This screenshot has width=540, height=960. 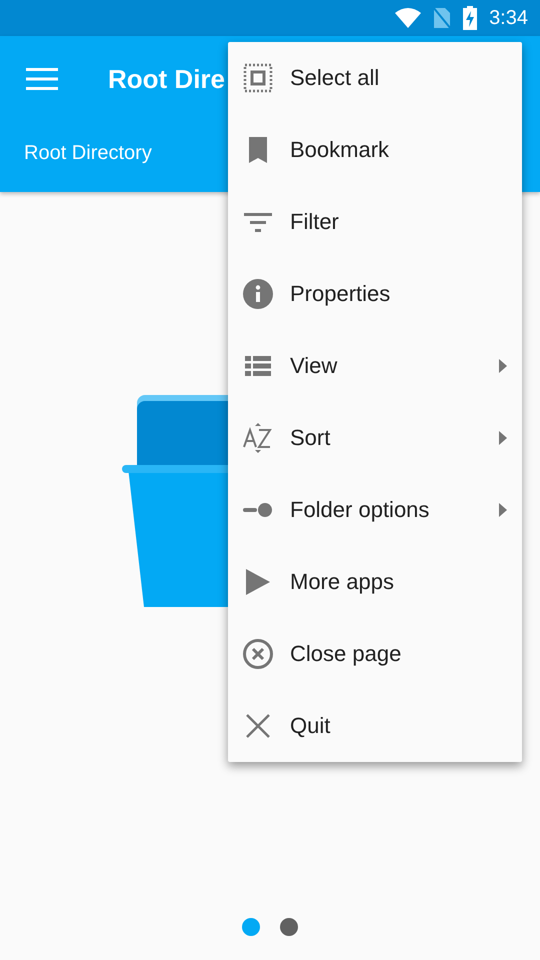 What do you see at coordinates (258, 294) in the screenshot?
I see `info-icon` at bounding box center [258, 294].